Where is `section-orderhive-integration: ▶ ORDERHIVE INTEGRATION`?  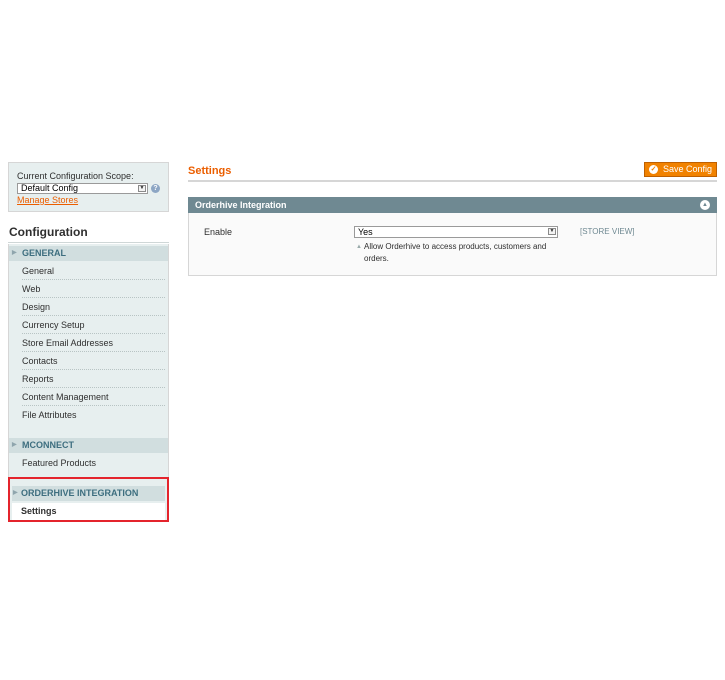 section-orderhive-integration: ▶ ORDERHIVE INTEGRATION is located at coordinates (88, 493).